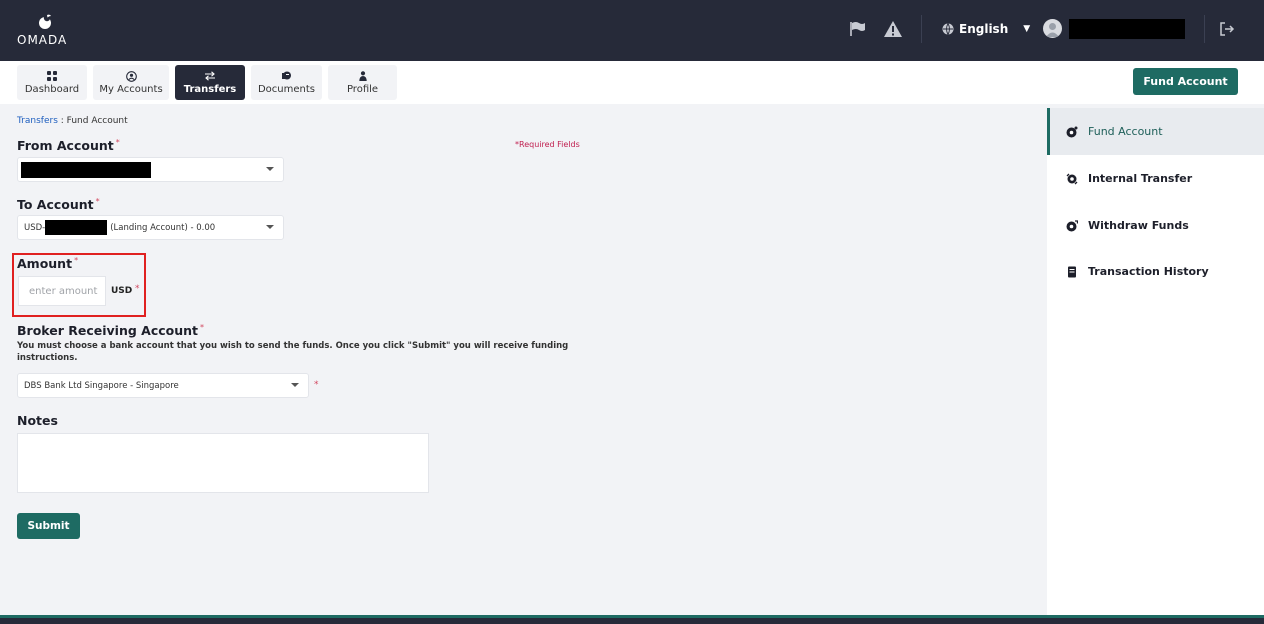 The image size is (1264, 624). Describe the element at coordinates (131, 76) in the screenshot. I see `user-circle-icon` at that location.